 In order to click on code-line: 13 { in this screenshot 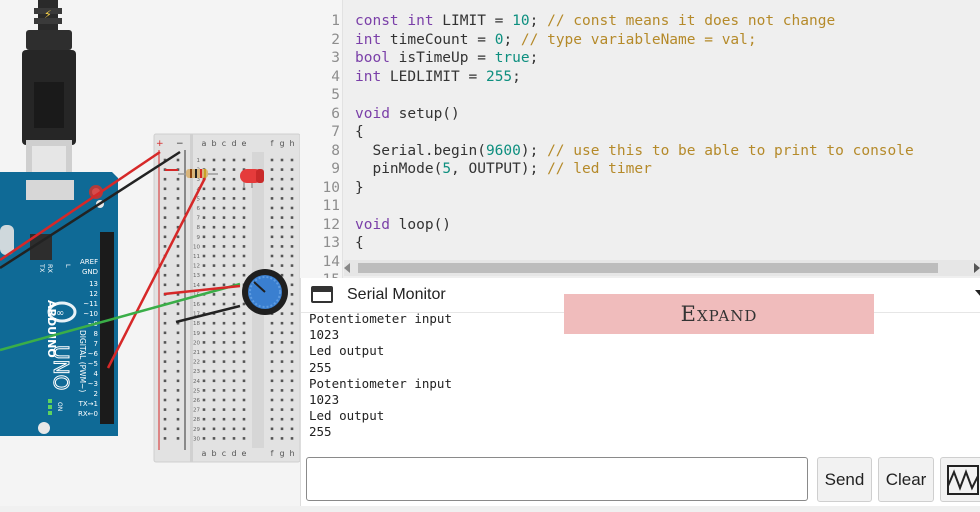, I will do `click(640, 243)`.